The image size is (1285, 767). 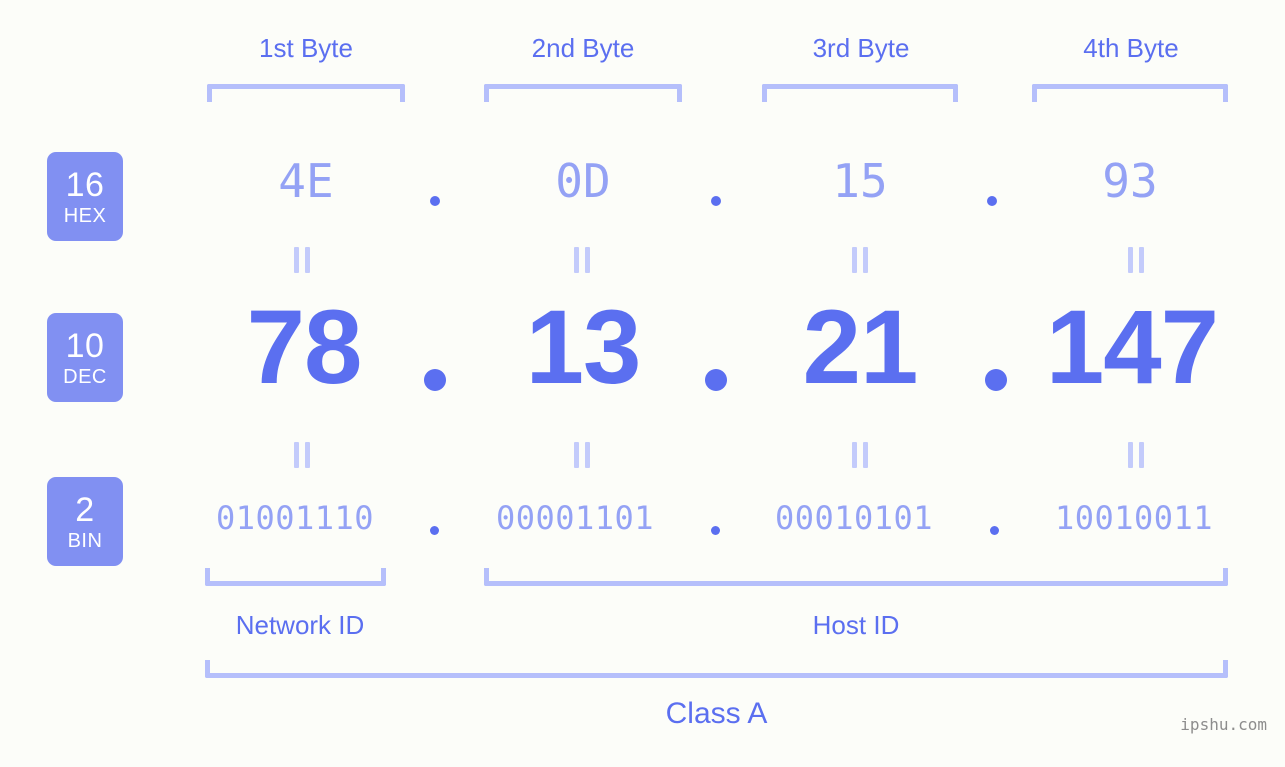 I want to click on class-label: Class A, so click(x=716, y=713).